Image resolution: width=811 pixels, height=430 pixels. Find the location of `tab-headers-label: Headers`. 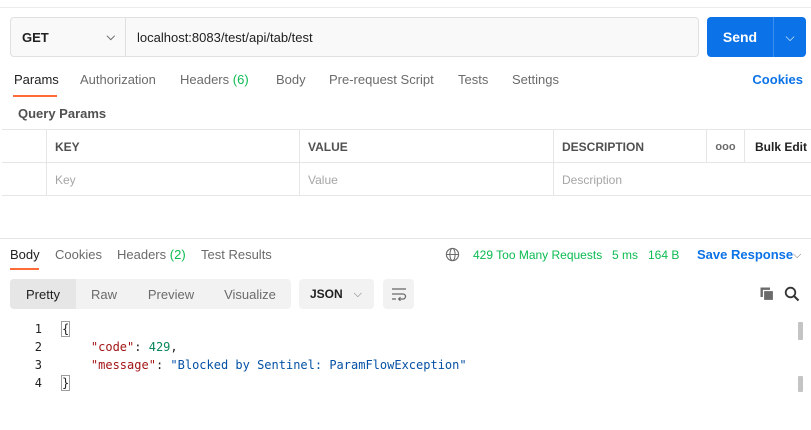

tab-headers-label: Headers is located at coordinates (205, 79).